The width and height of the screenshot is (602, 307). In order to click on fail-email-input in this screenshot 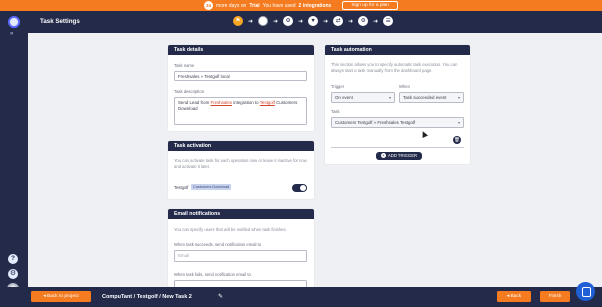, I will do `click(240, 283)`.